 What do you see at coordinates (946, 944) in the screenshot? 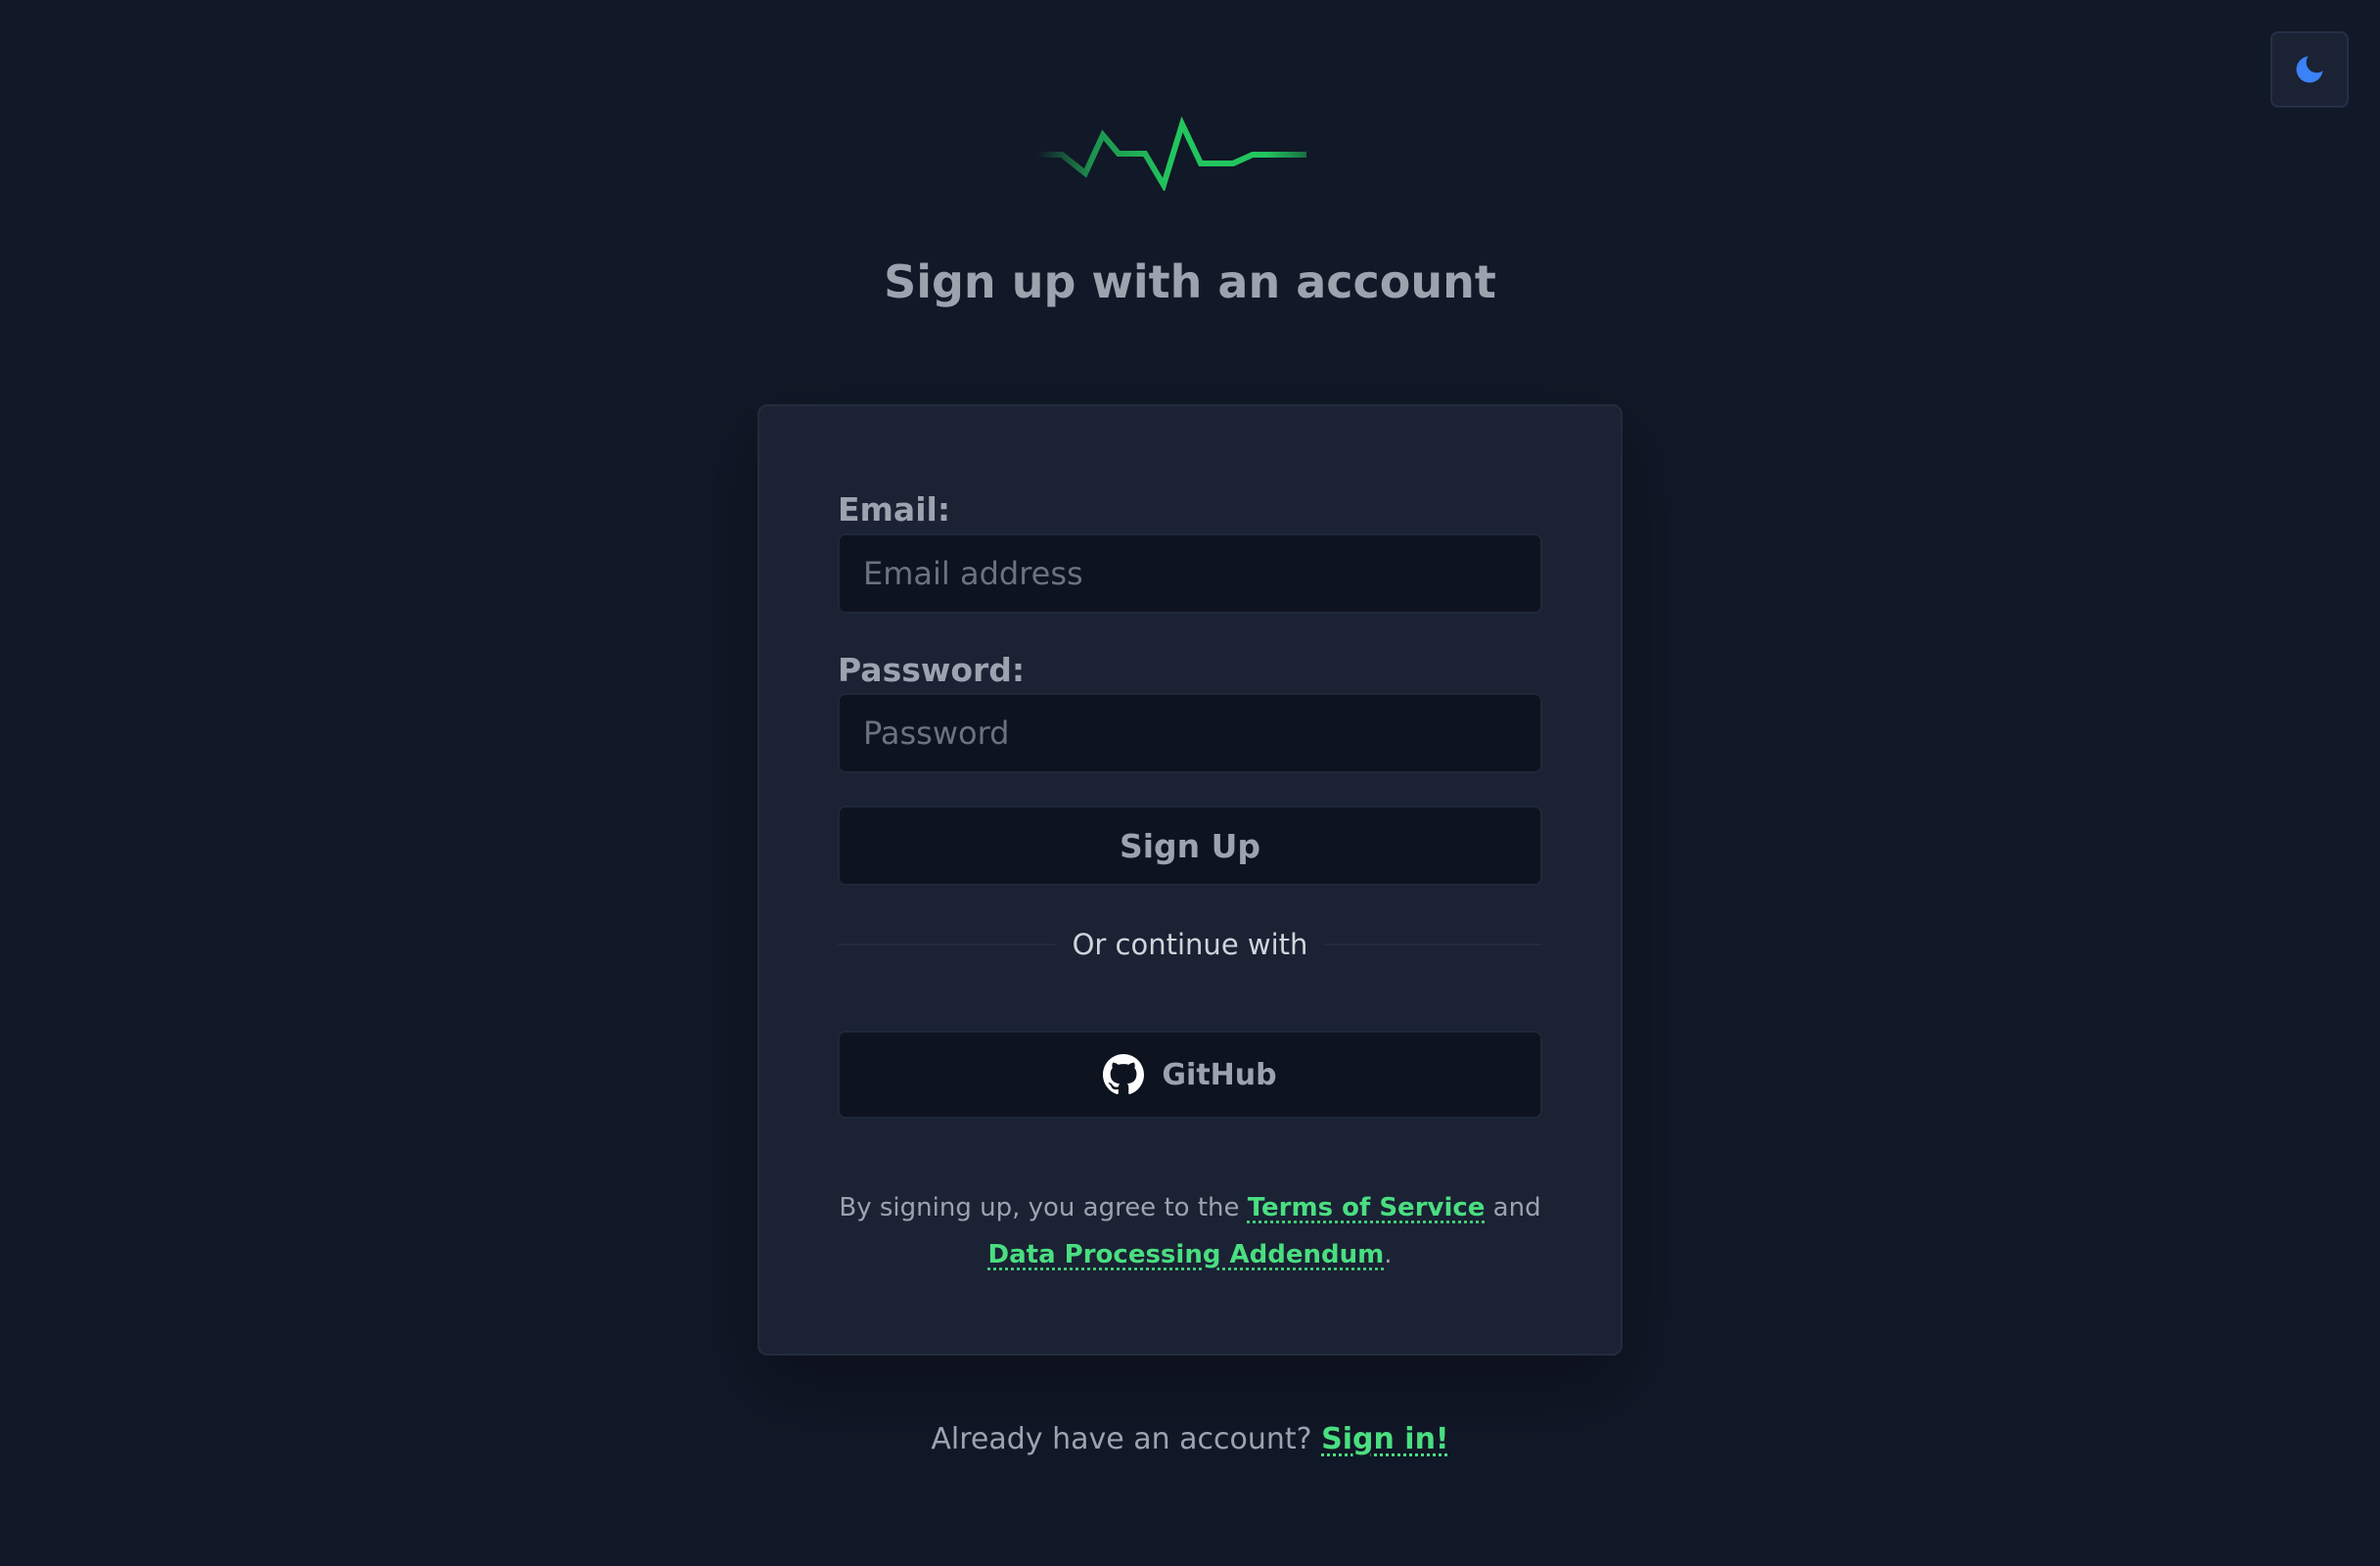
I see `divider-line-left` at bounding box center [946, 944].